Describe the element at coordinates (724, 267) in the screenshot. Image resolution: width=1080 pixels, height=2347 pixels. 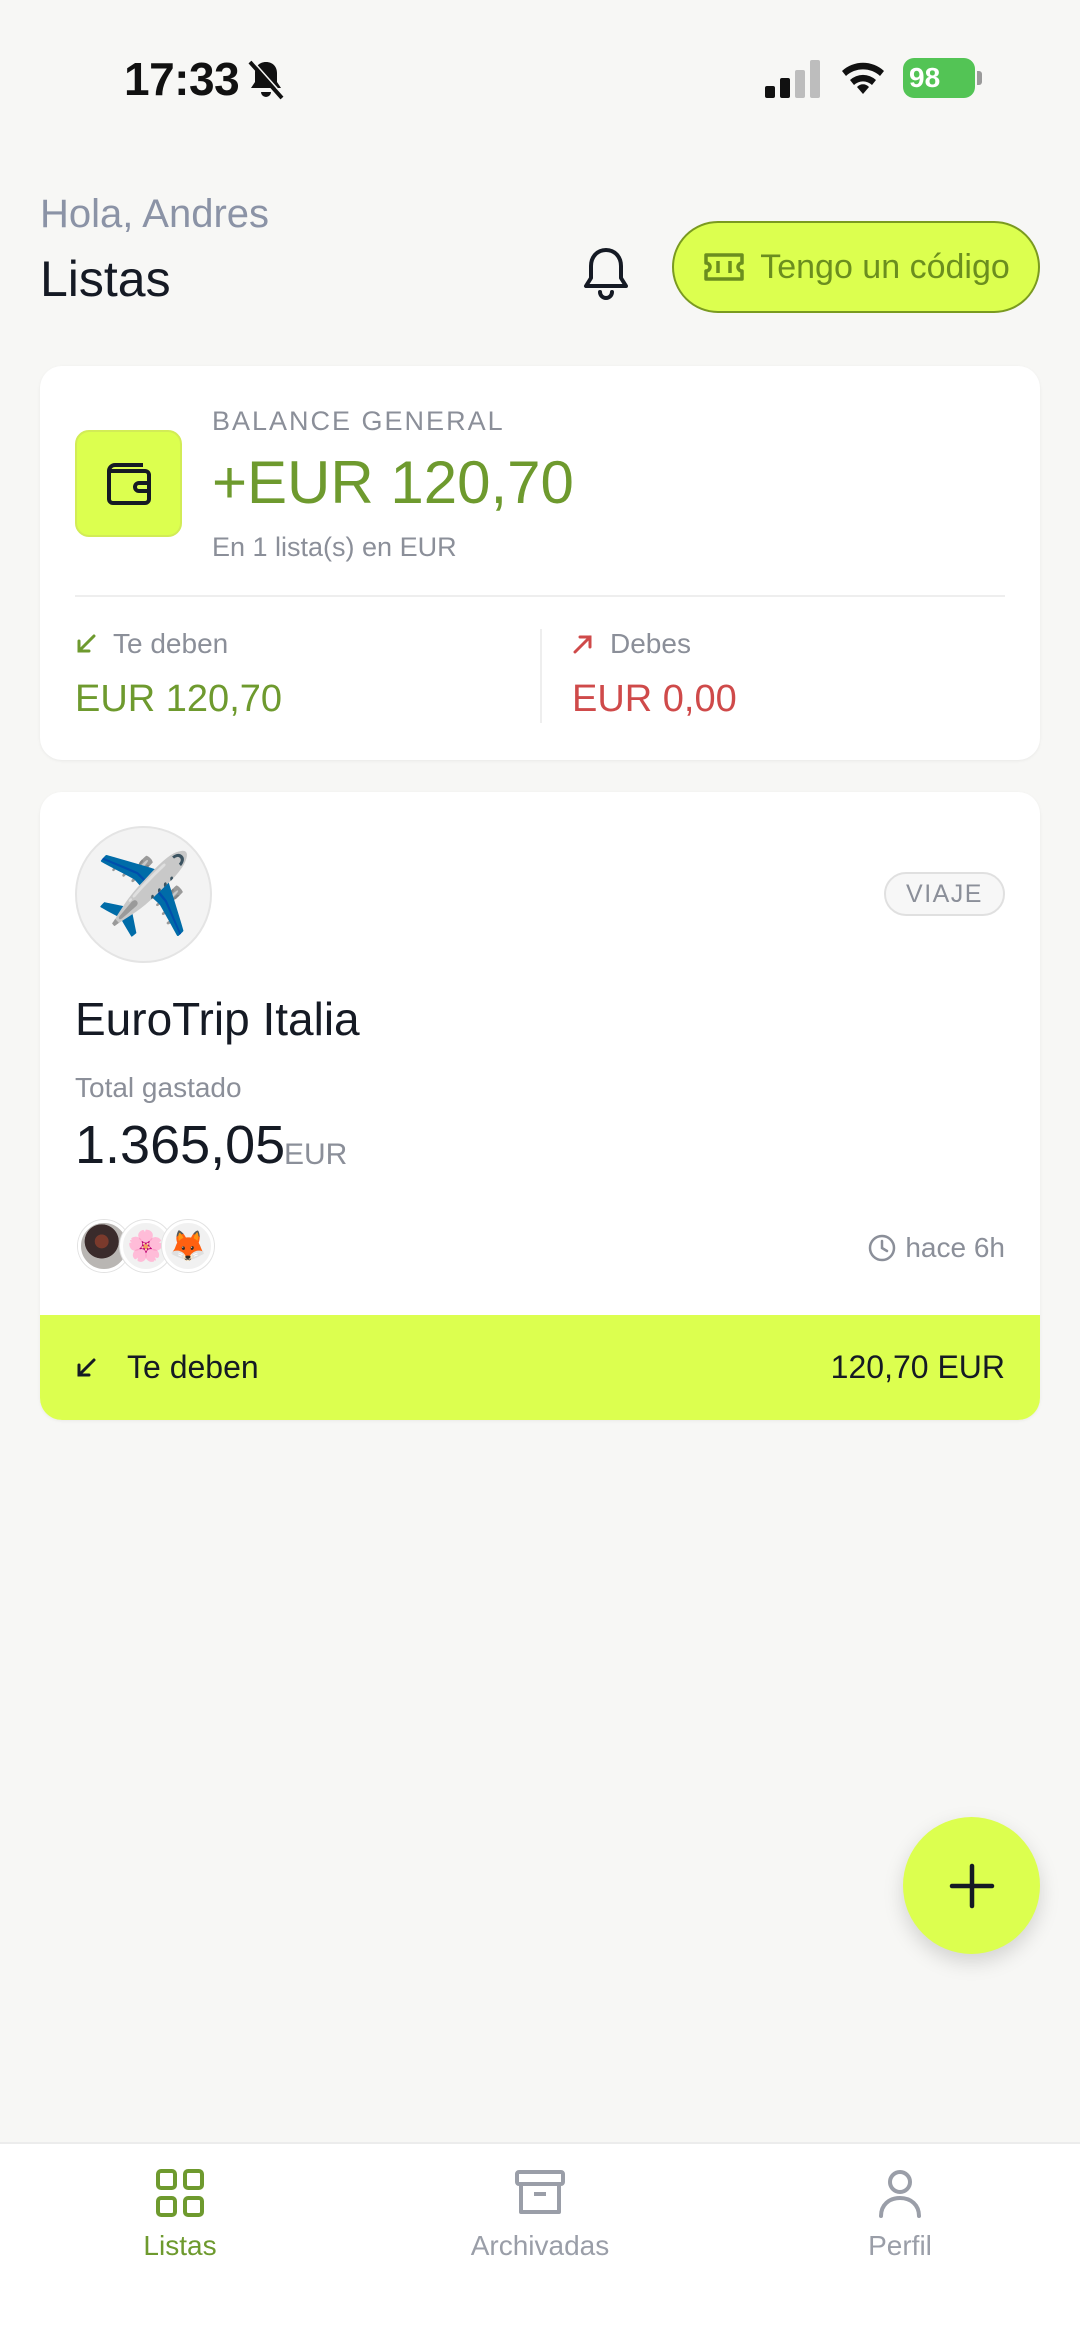
I see `ticket-icon` at that location.